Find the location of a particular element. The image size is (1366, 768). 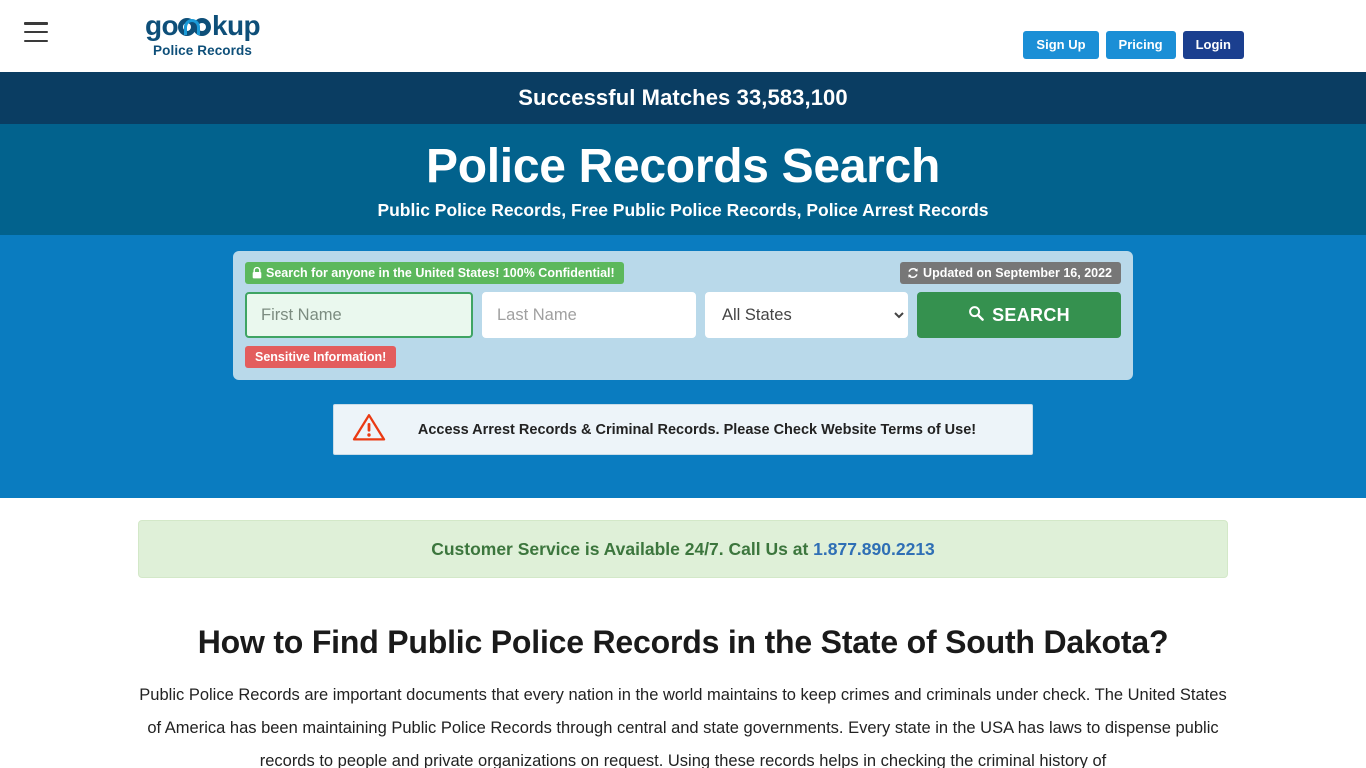

warning-triangle-icon is located at coordinates (369, 430).